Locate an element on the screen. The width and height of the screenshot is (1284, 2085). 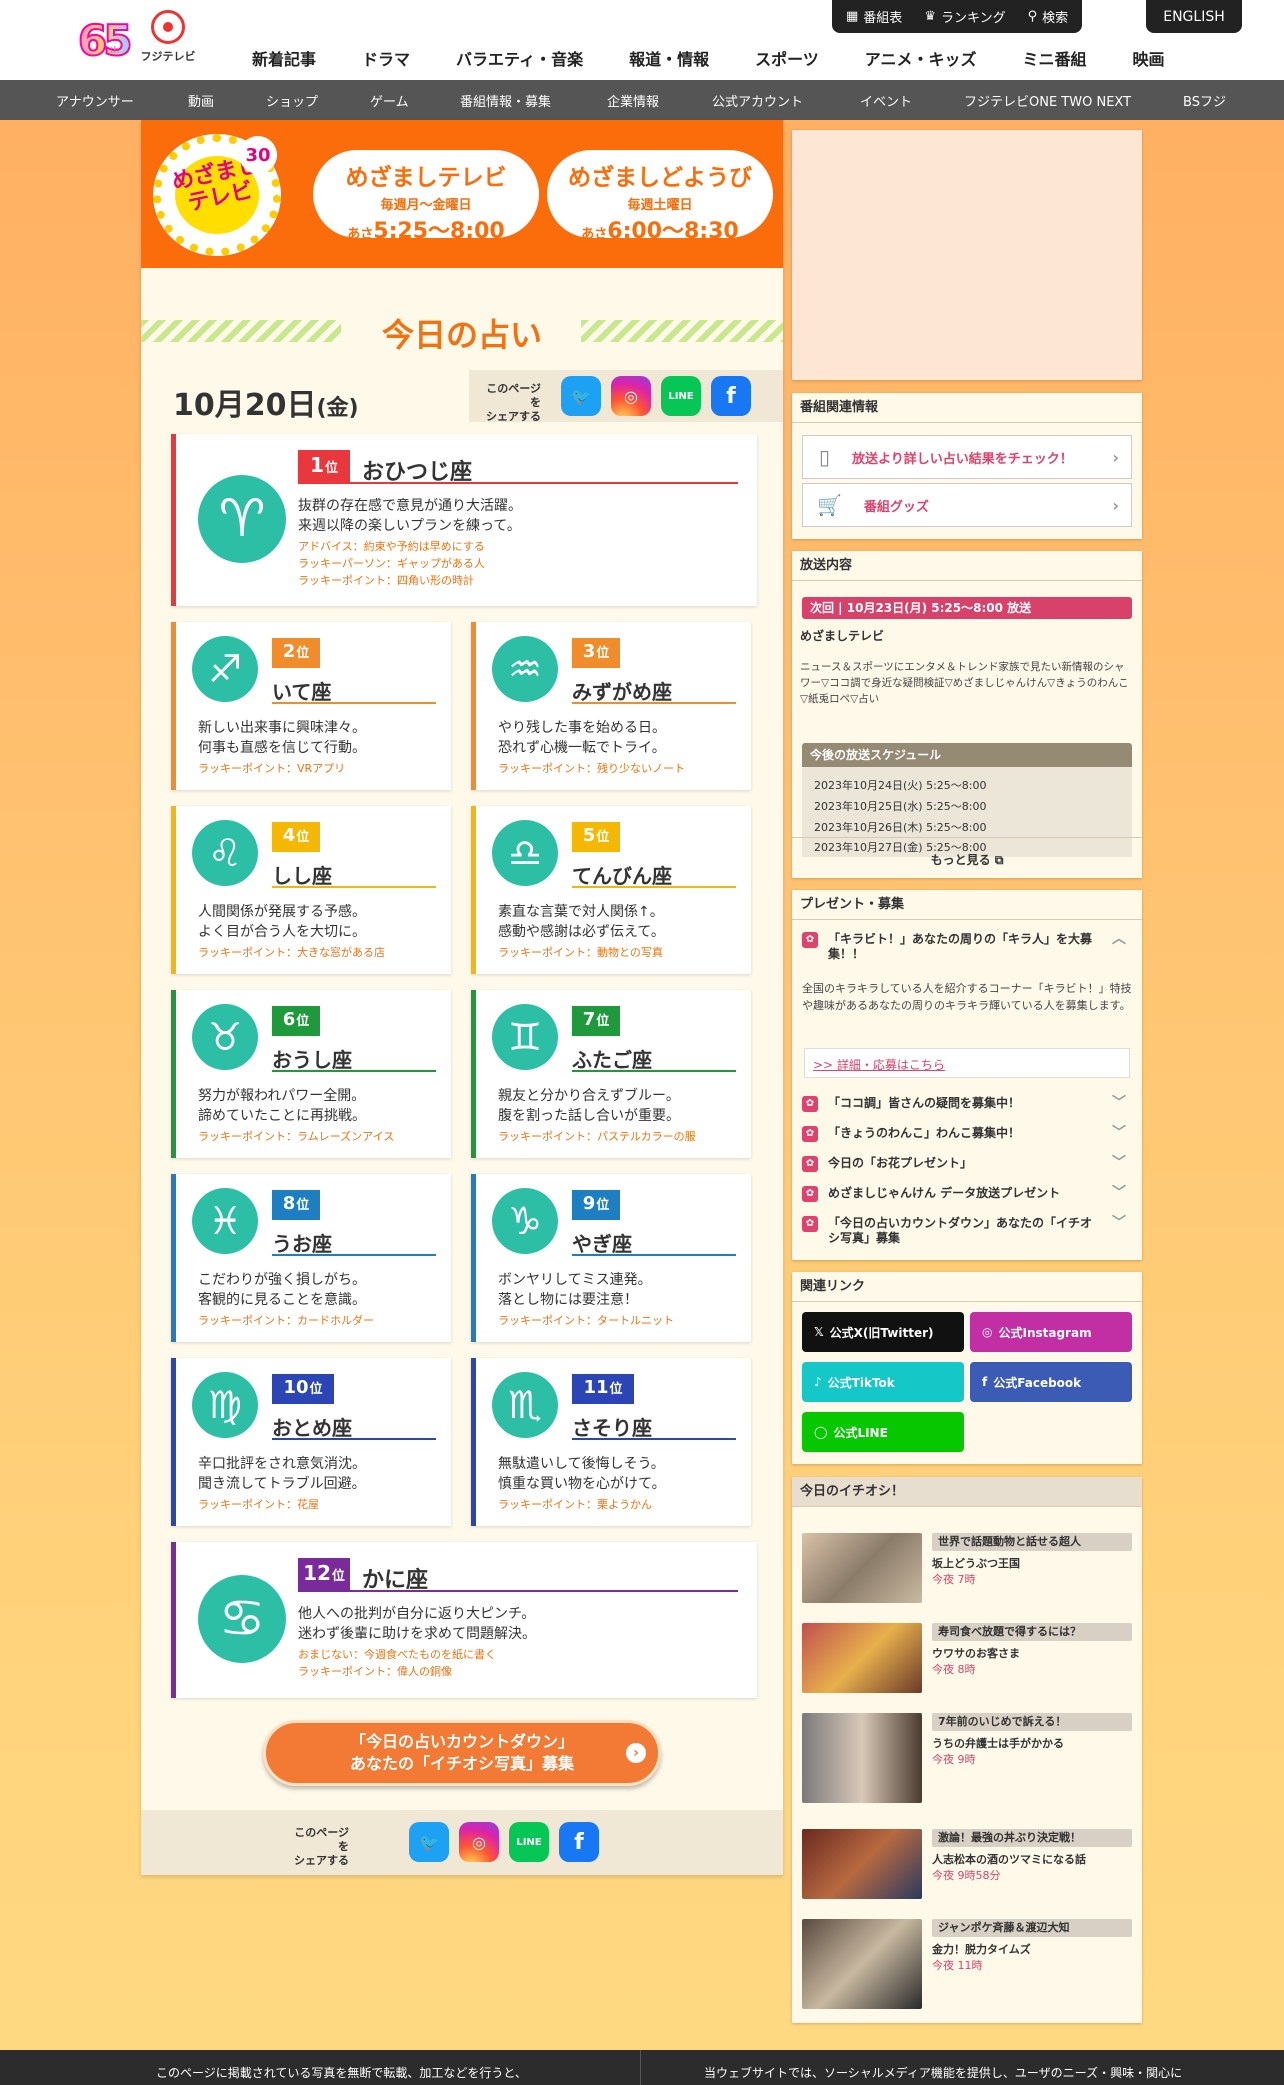
pick-item: 寿司食べ放題で得するには？ ウワサのお客さま 今夜 8時 is located at coordinates (967, 1658).